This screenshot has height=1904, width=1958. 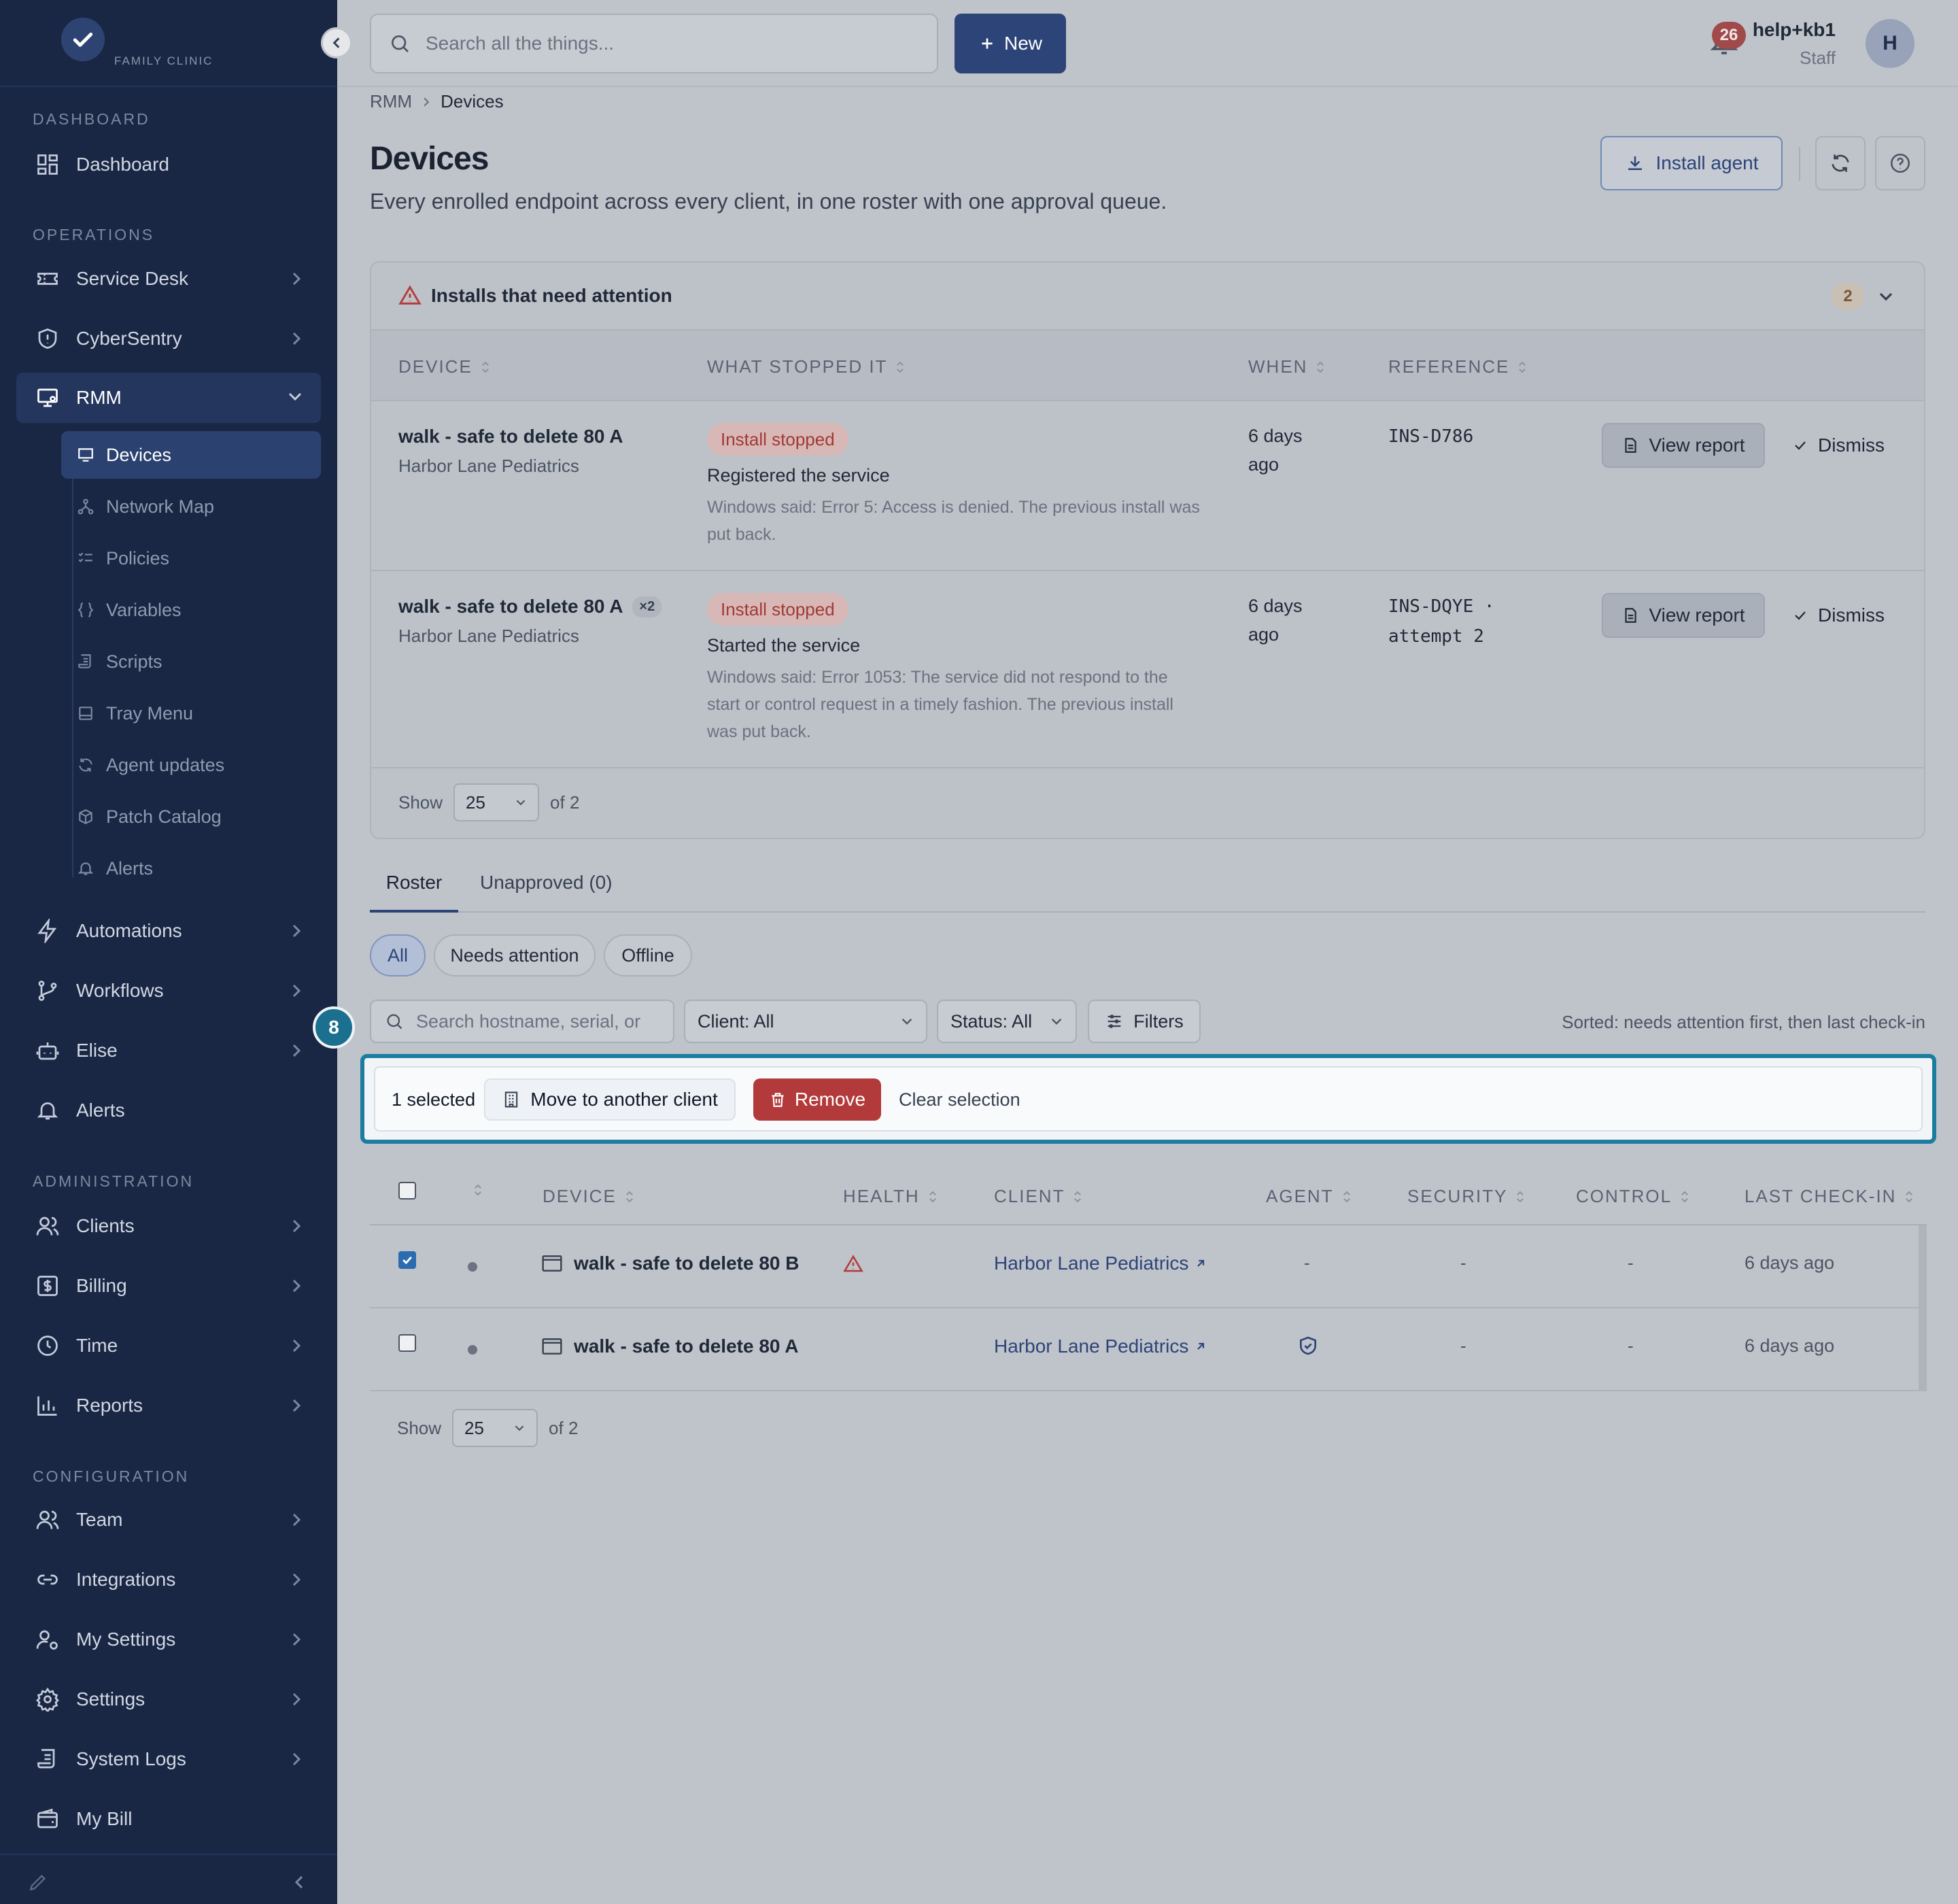 What do you see at coordinates (47, 1226) in the screenshot?
I see `users-icon` at bounding box center [47, 1226].